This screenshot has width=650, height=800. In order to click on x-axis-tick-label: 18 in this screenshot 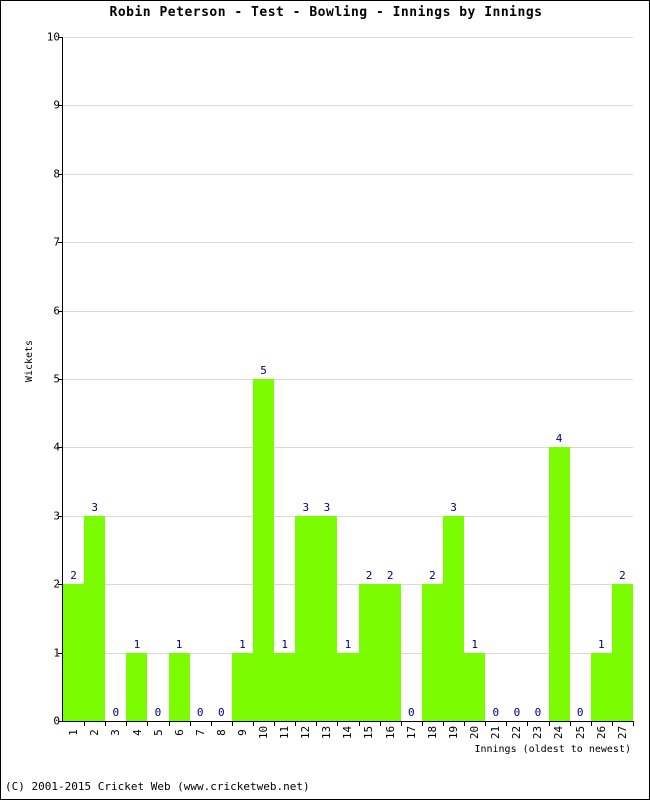, I will do `click(432, 732)`.